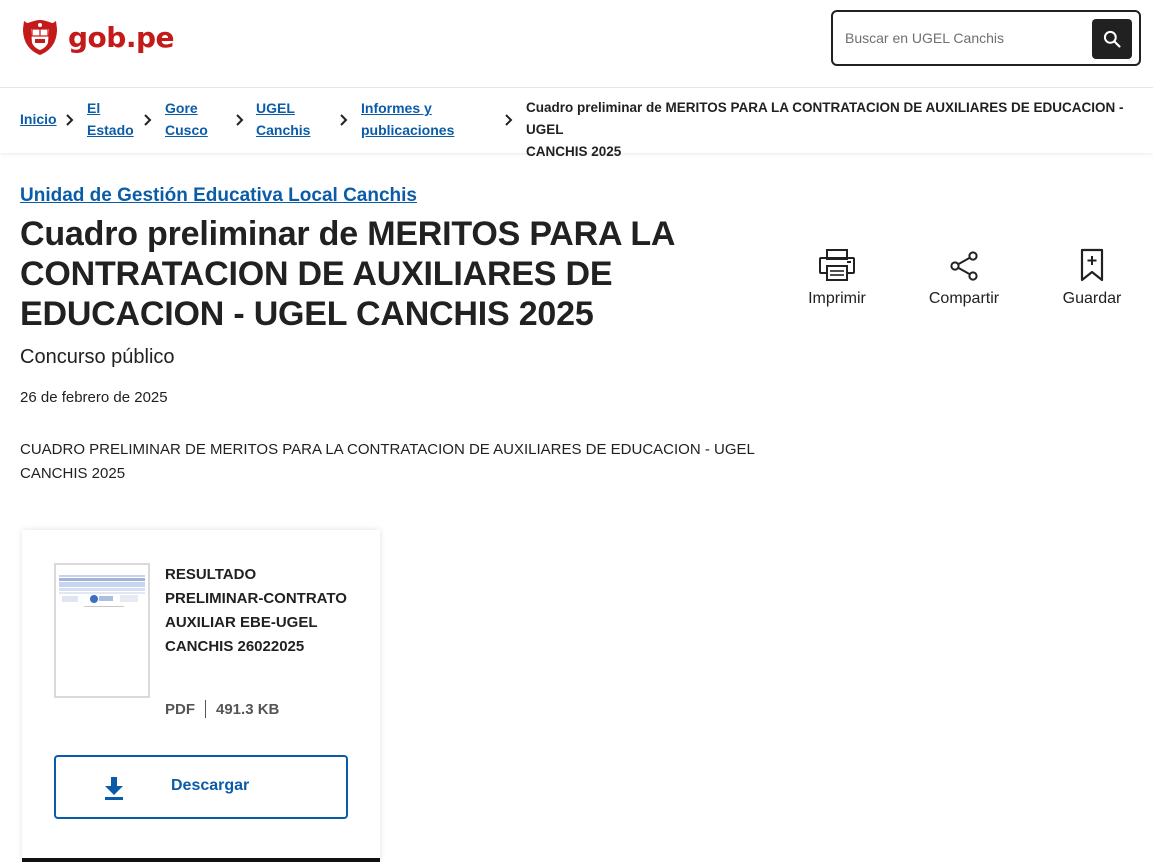 This screenshot has height=862, width=1153. Describe the element at coordinates (110, 119) in the screenshot. I see `breadcrumb-el-estado: El Estado` at that location.